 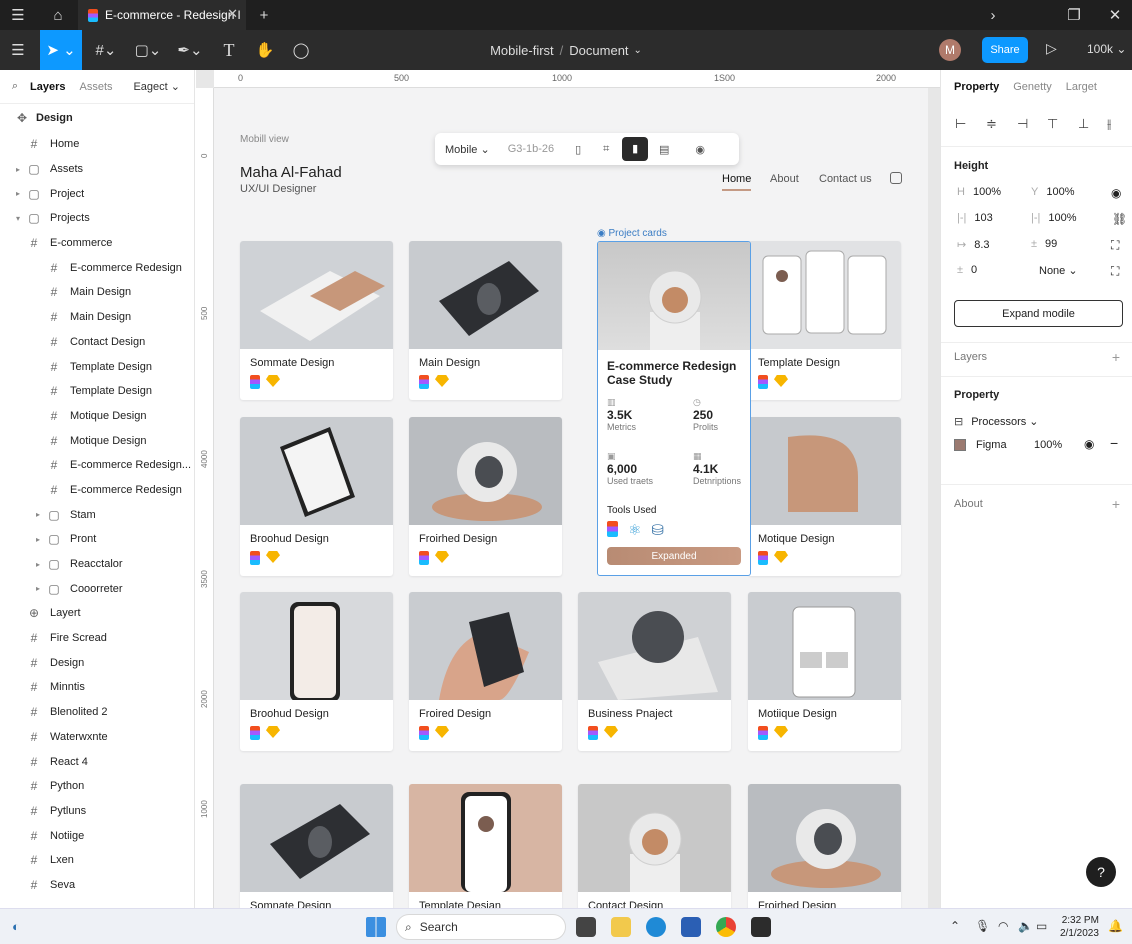 What do you see at coordinates (824, 671) in the screenshot?
I see `project-card: Motiique Design` at bounding box center [824, 671].